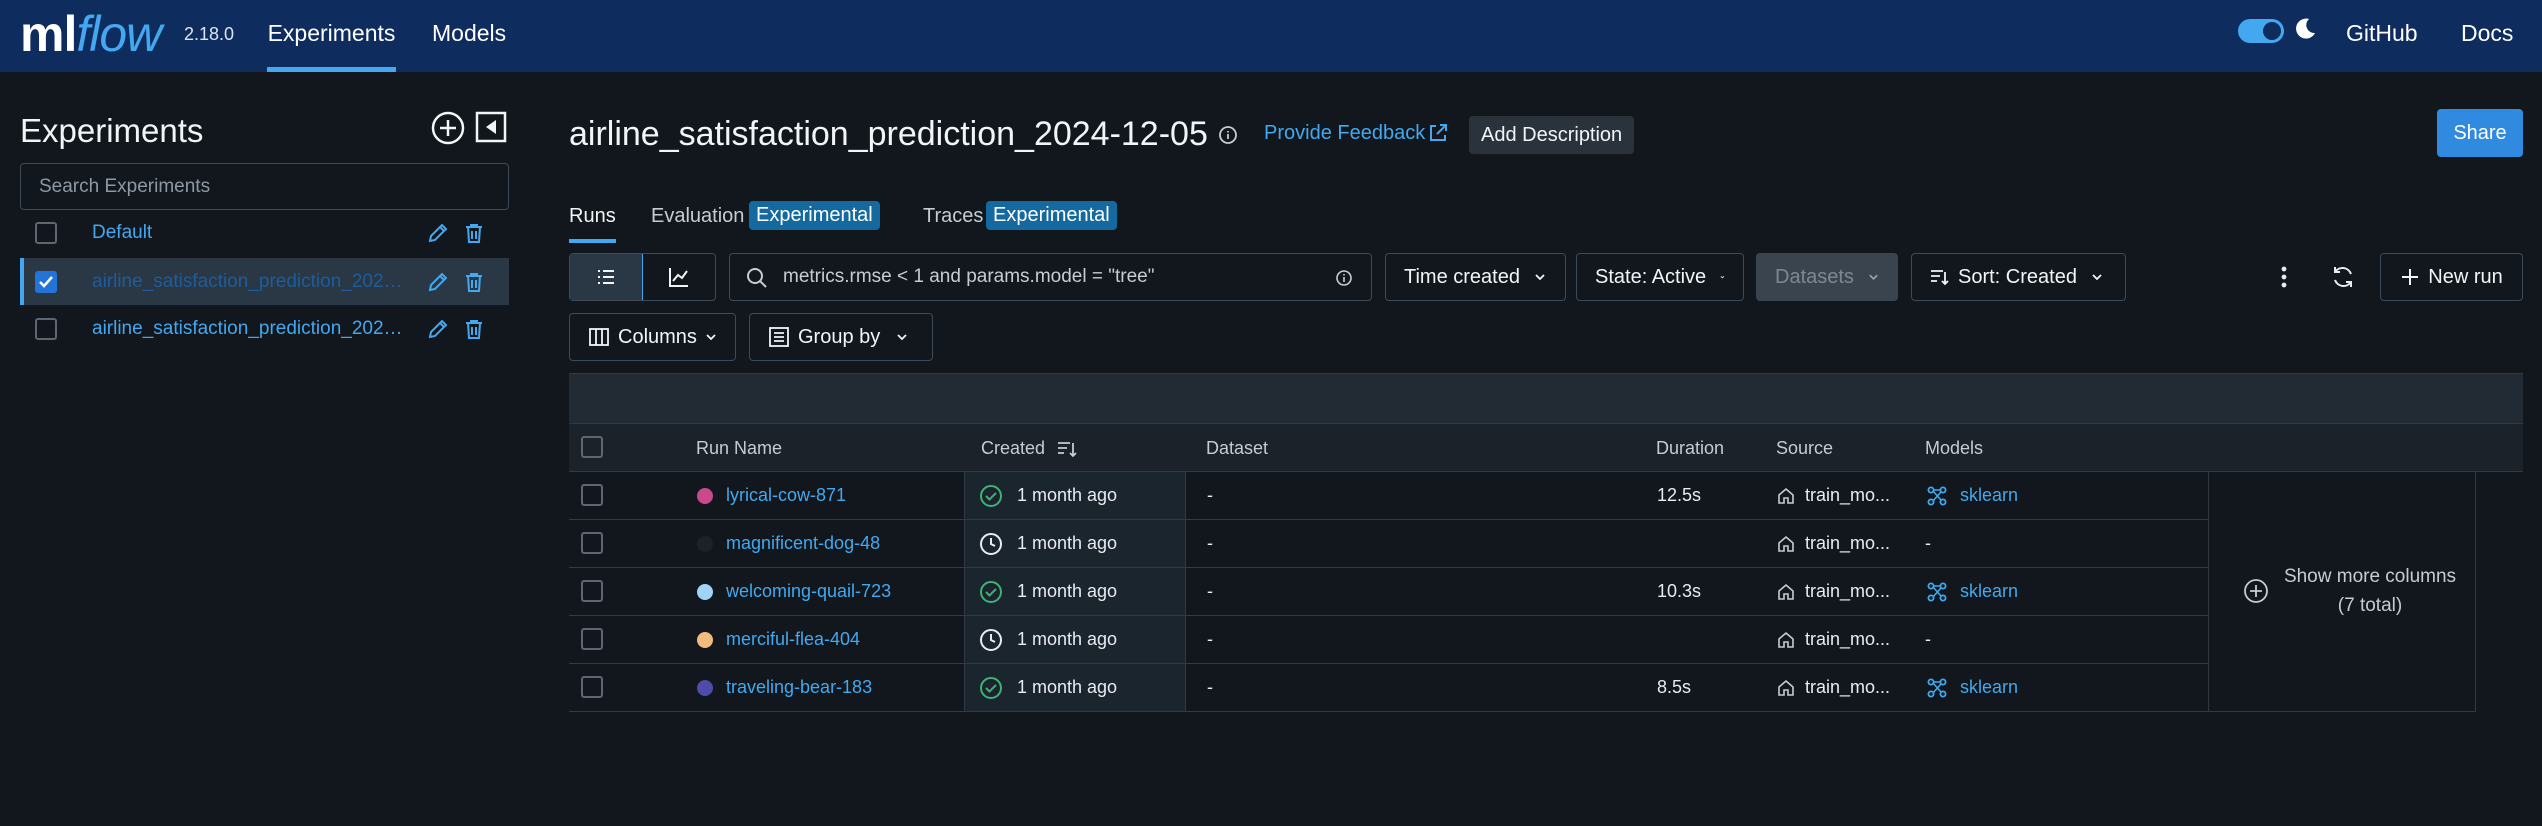 The height and width of the screenshot is (826, 2542). What do you see at coordinates (2480, 133) in the screenshot?
I see `share-button: Share` at bounding box center [2480, 133].